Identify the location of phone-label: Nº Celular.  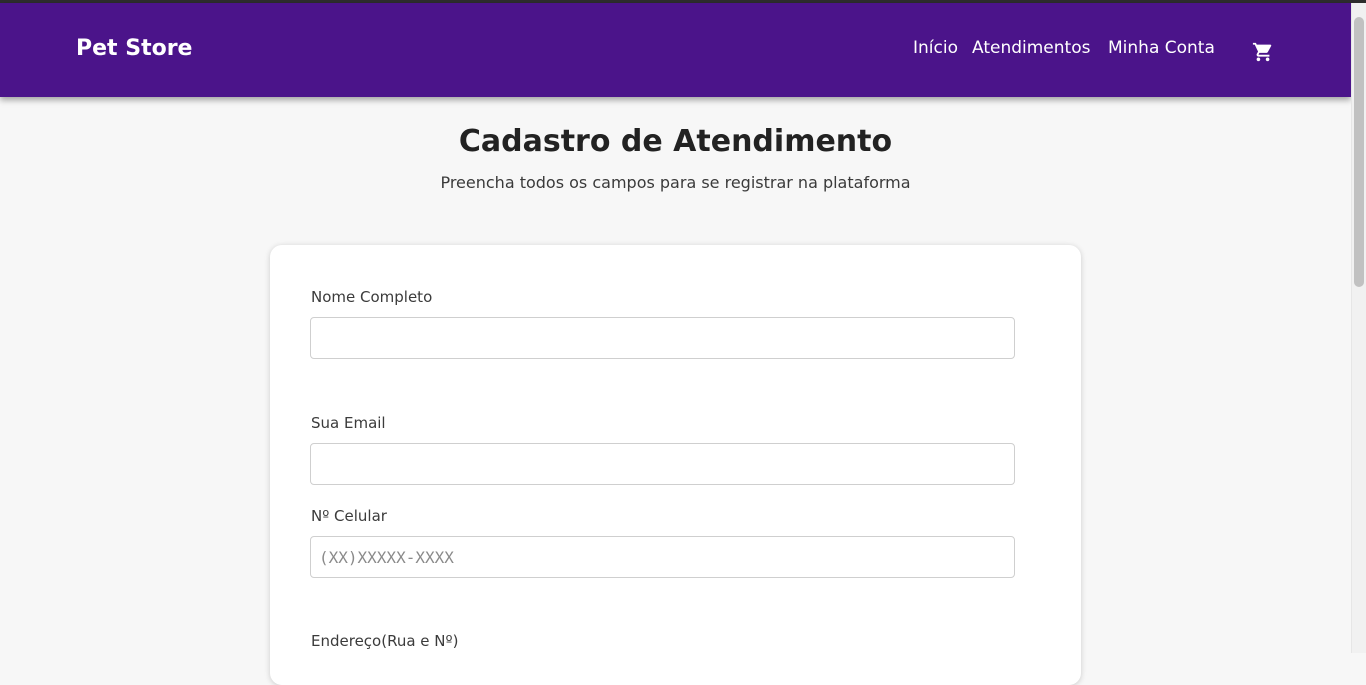
(349, 516).